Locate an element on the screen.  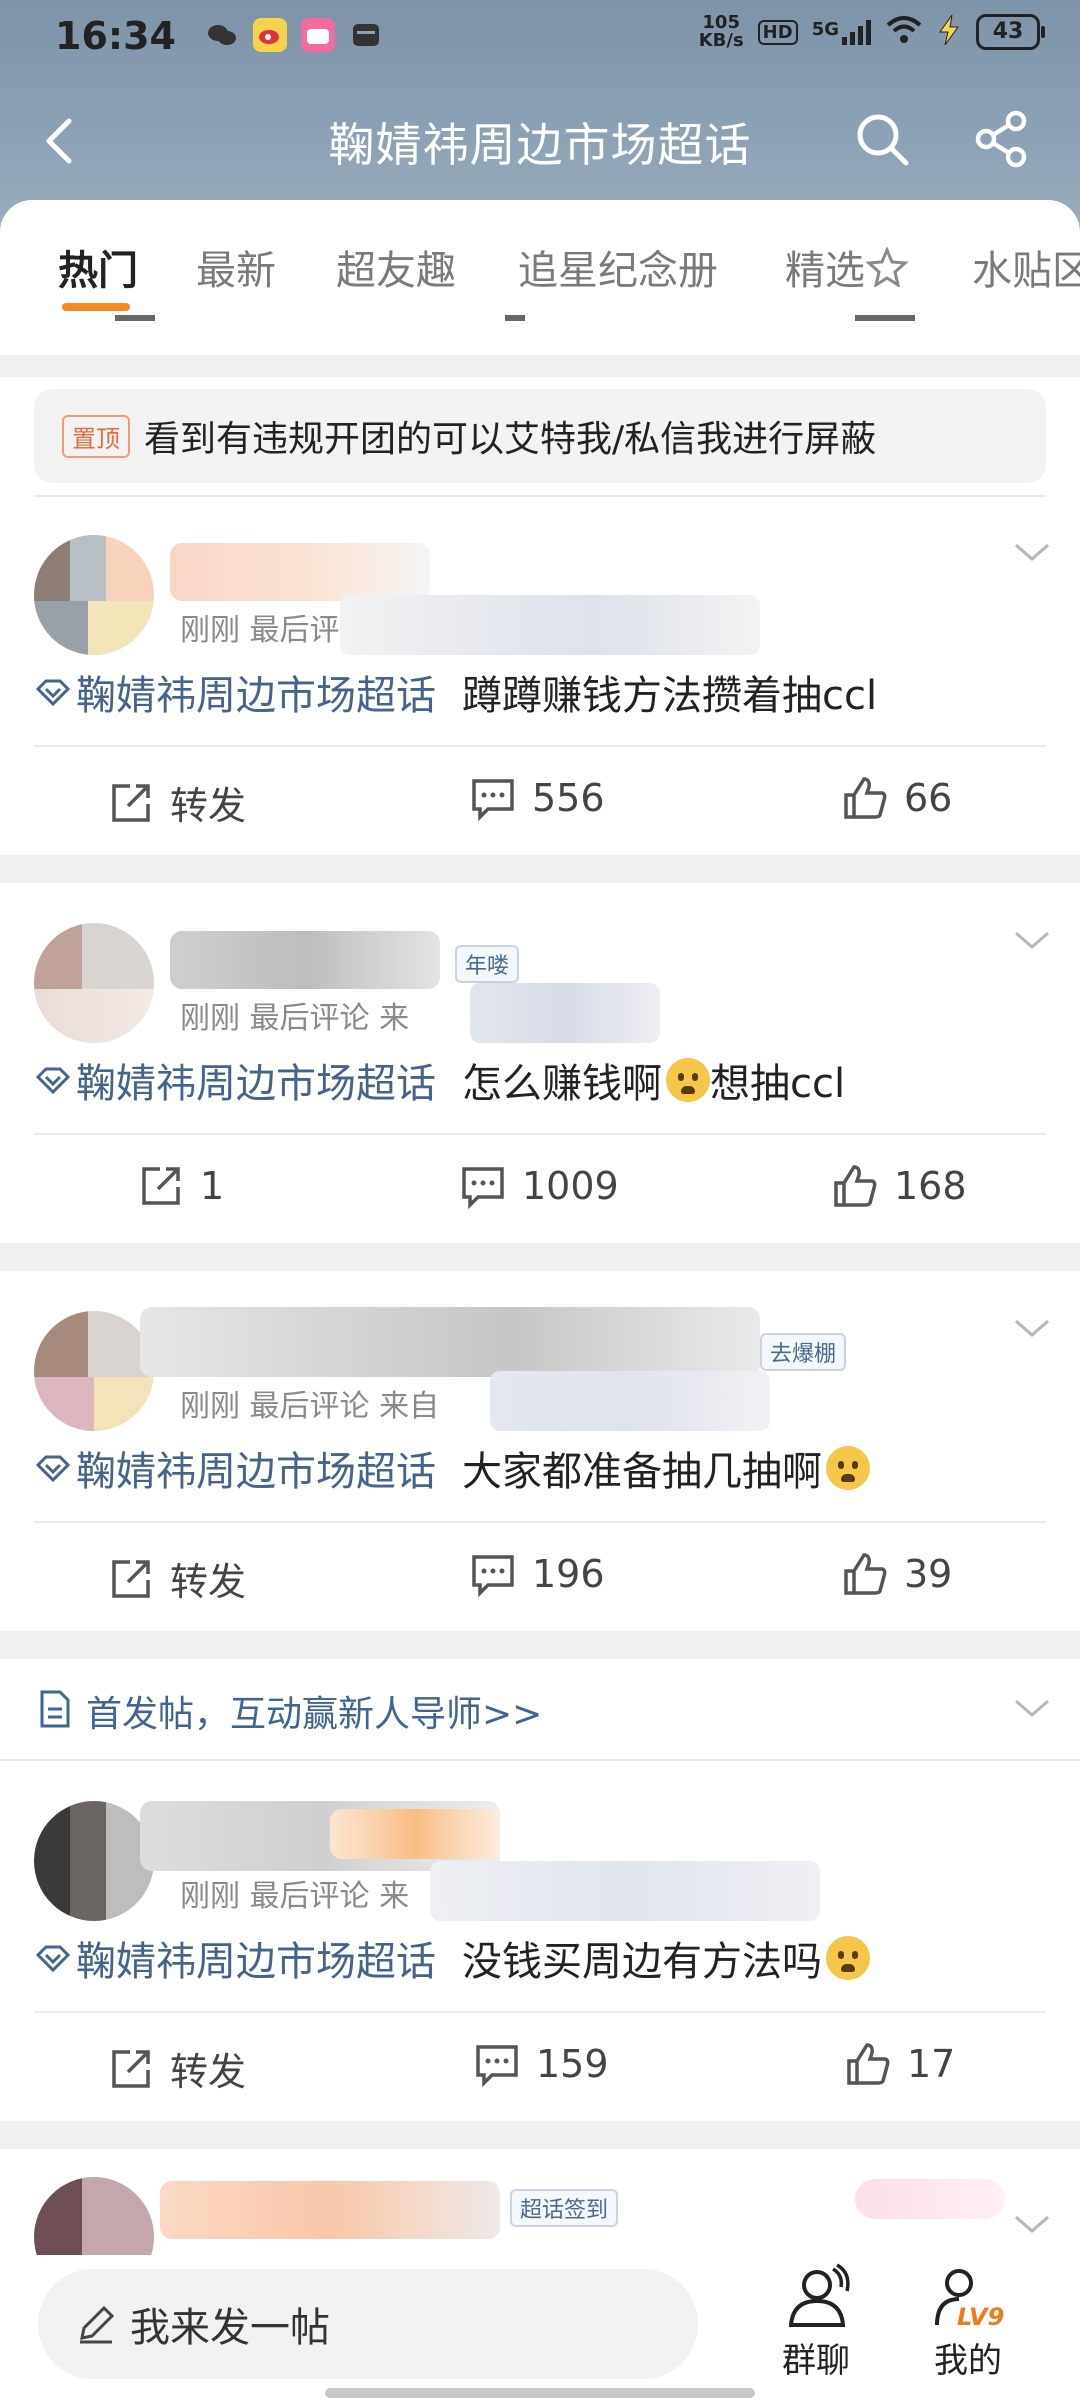
profile-level-icon: LV9 is located at coordinates (969, 2300).